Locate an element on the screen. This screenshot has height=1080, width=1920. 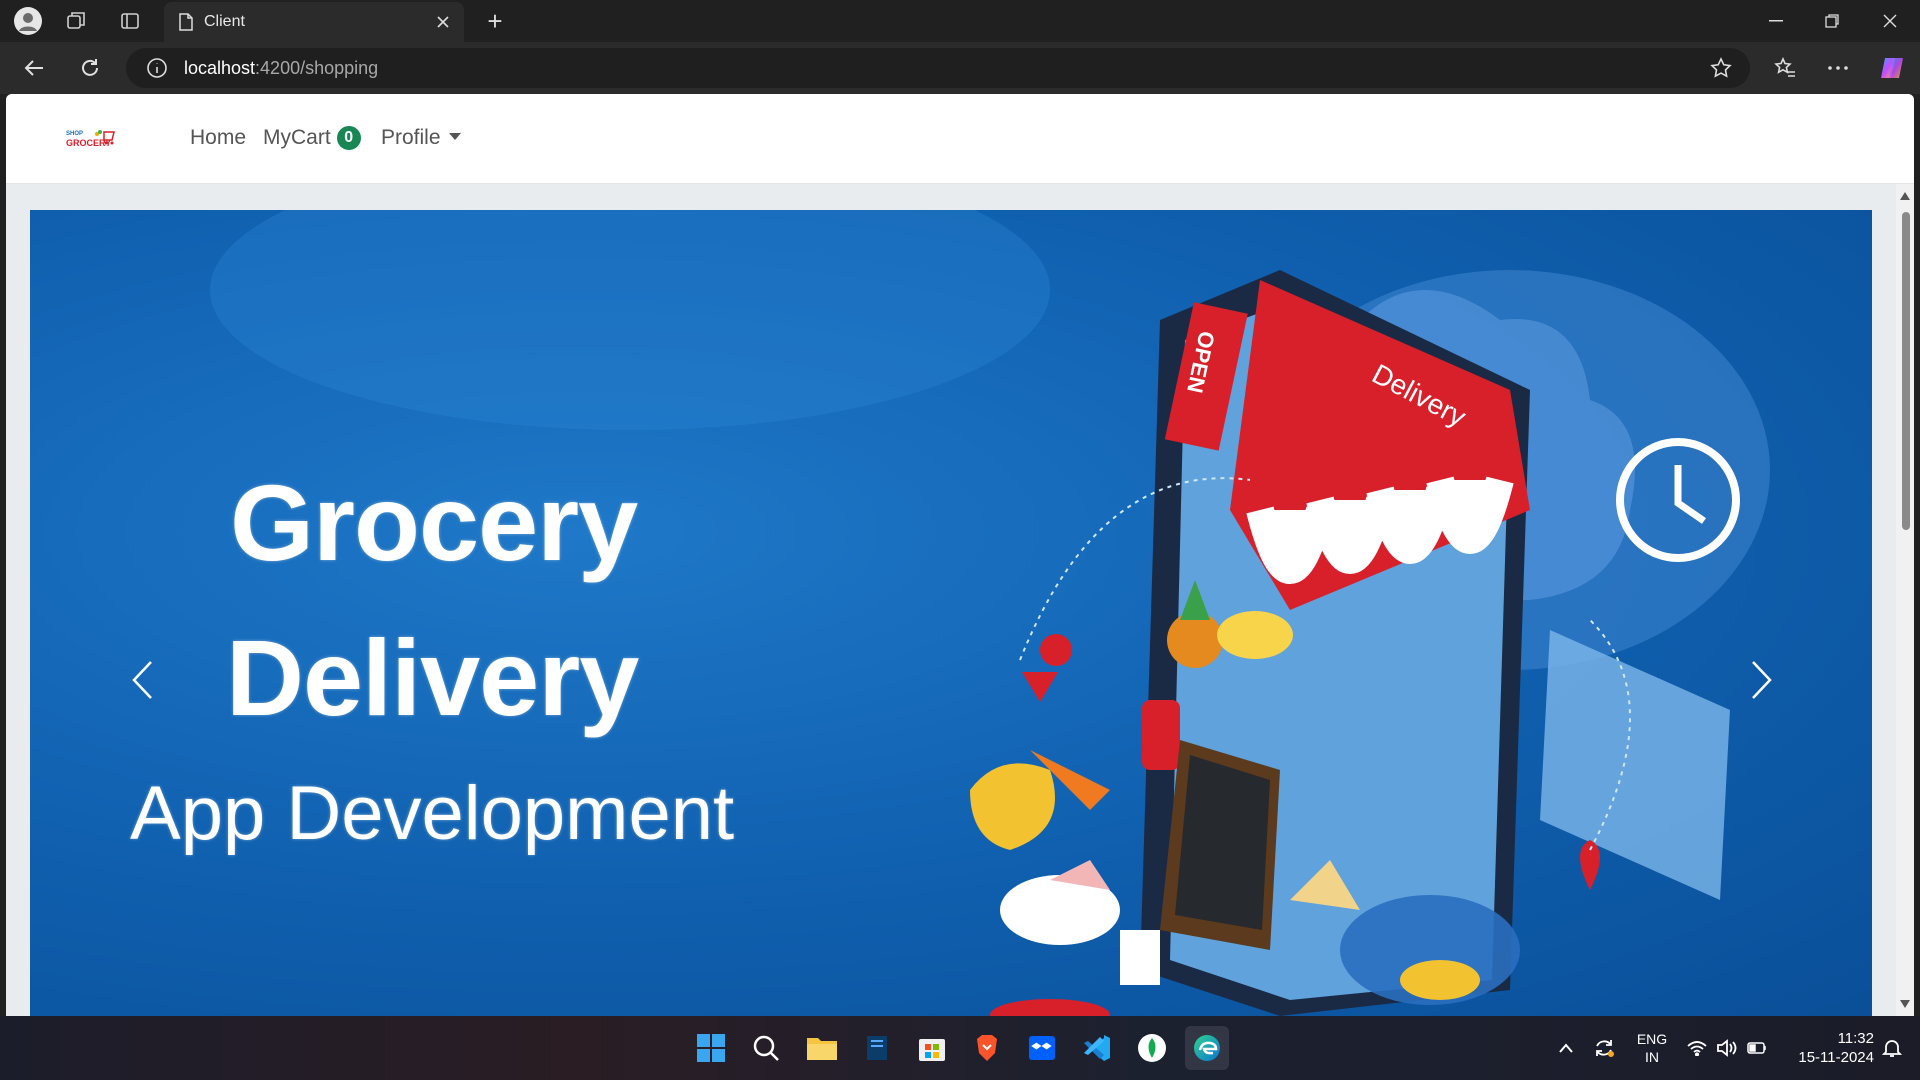
vscode-icon is located at coordinates (1097, 1048).